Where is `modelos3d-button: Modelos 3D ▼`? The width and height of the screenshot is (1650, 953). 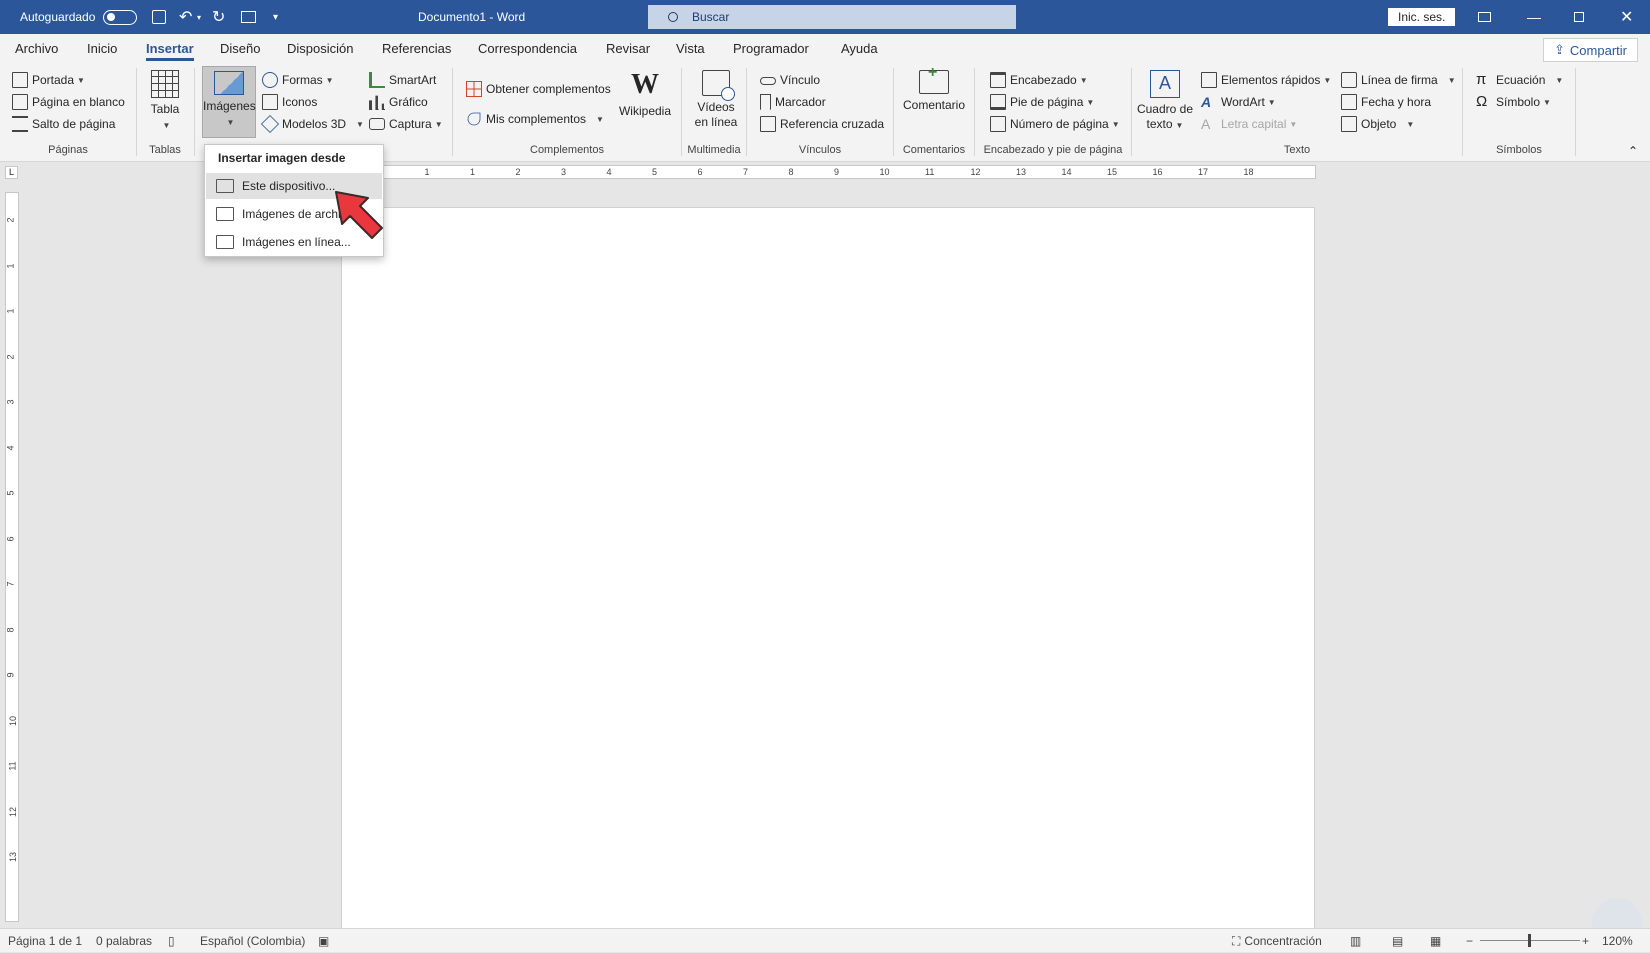 modelos3d-button: Modelos 3D ▼ is located at coordinates (312, 124).